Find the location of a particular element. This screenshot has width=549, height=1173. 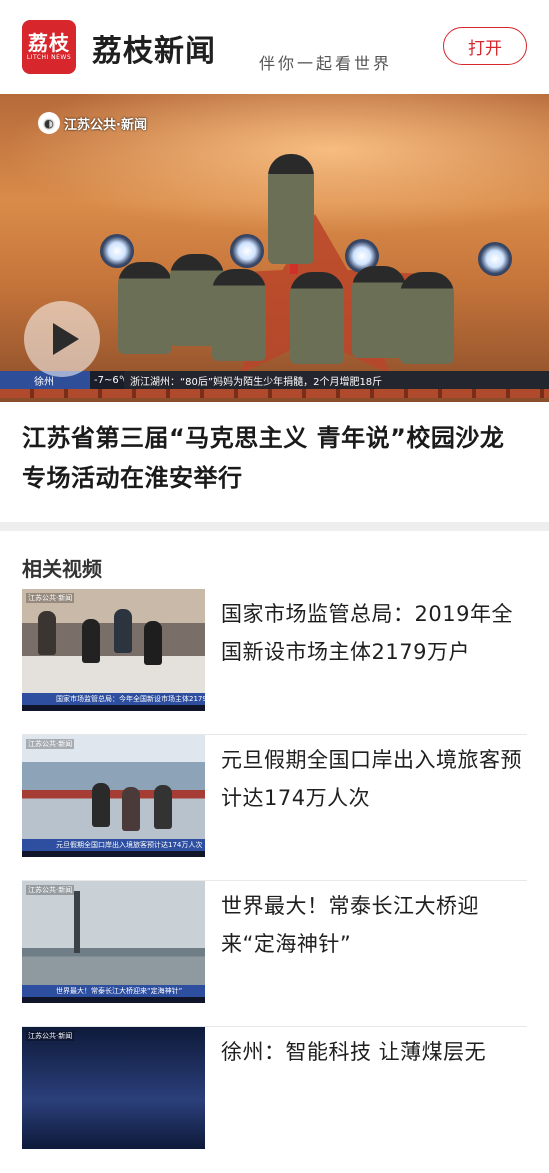

channel-logo-text: 江苏公共·新闻 is located at coordinates (105, 125).